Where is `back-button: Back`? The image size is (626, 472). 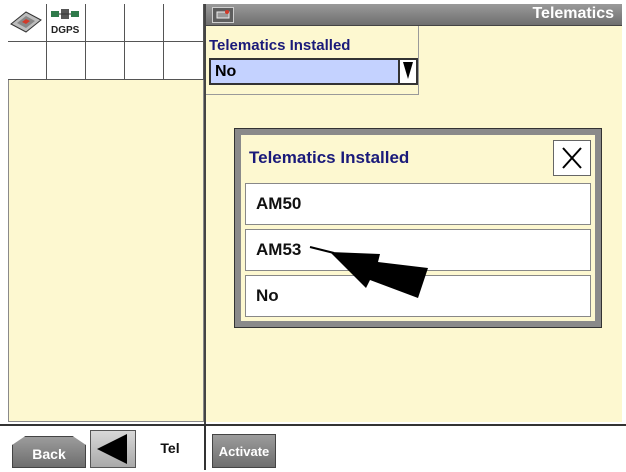 back-button: Back is located at coordinates (49, 452).